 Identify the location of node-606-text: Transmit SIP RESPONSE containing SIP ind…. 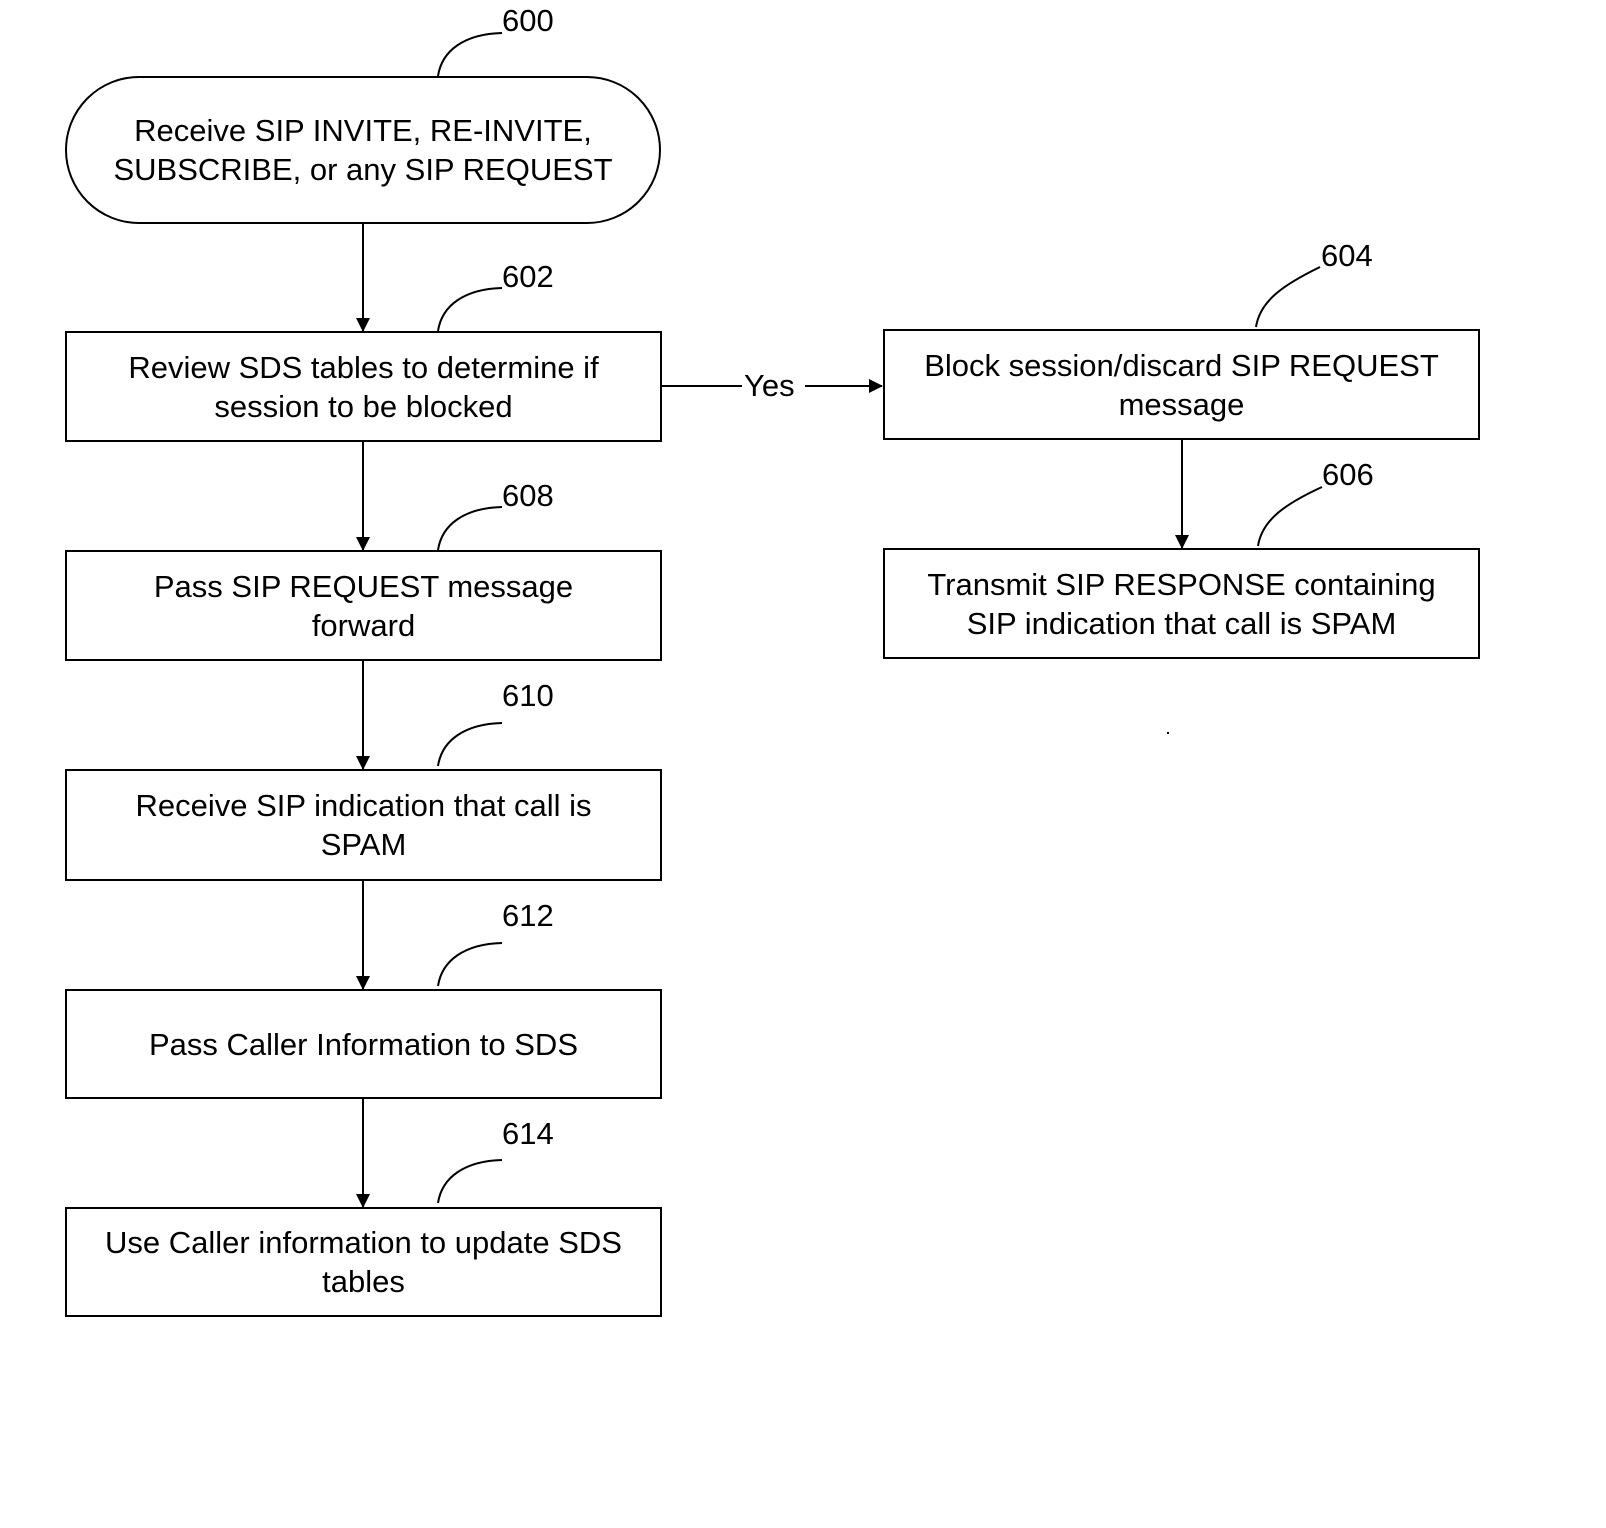
(1181, 603).